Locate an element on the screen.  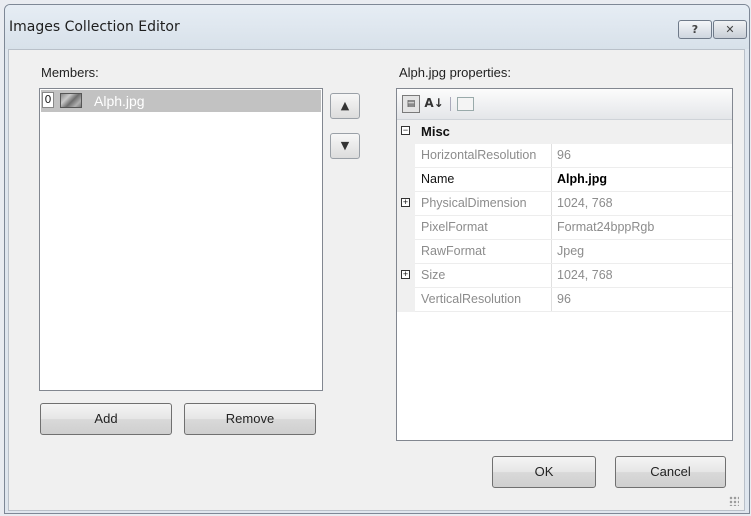
remove-button: Remove is located at coordinates (250, 419).